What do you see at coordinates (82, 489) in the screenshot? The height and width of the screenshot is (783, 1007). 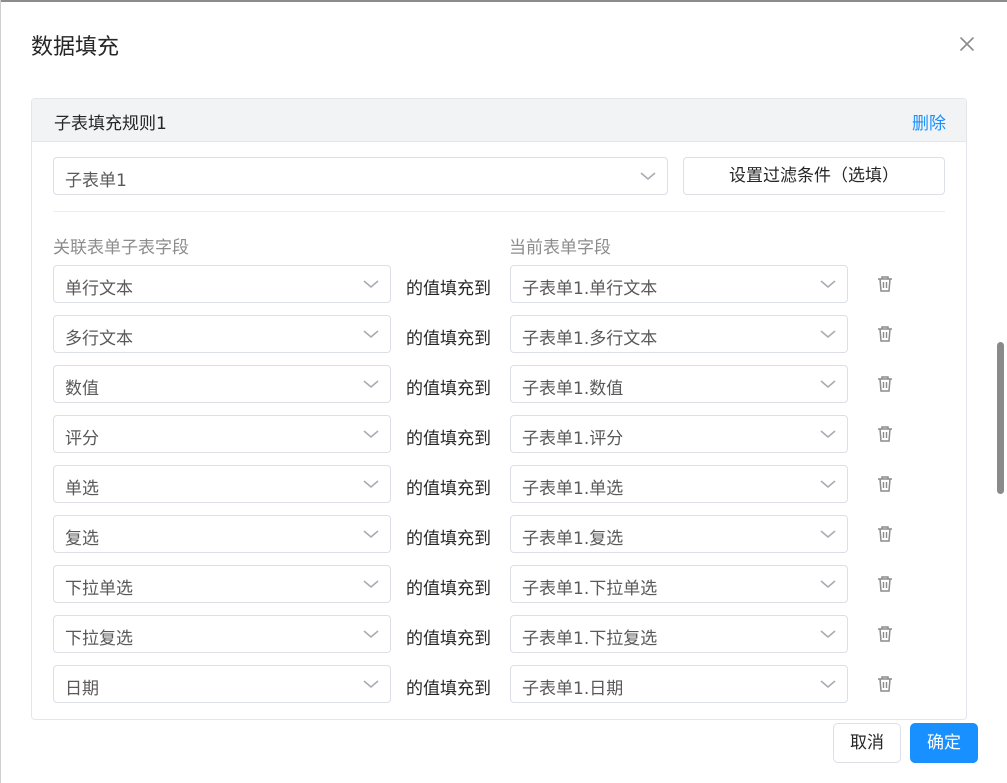 I see `source-field-value: 单选` at bounding box center [82, 489].